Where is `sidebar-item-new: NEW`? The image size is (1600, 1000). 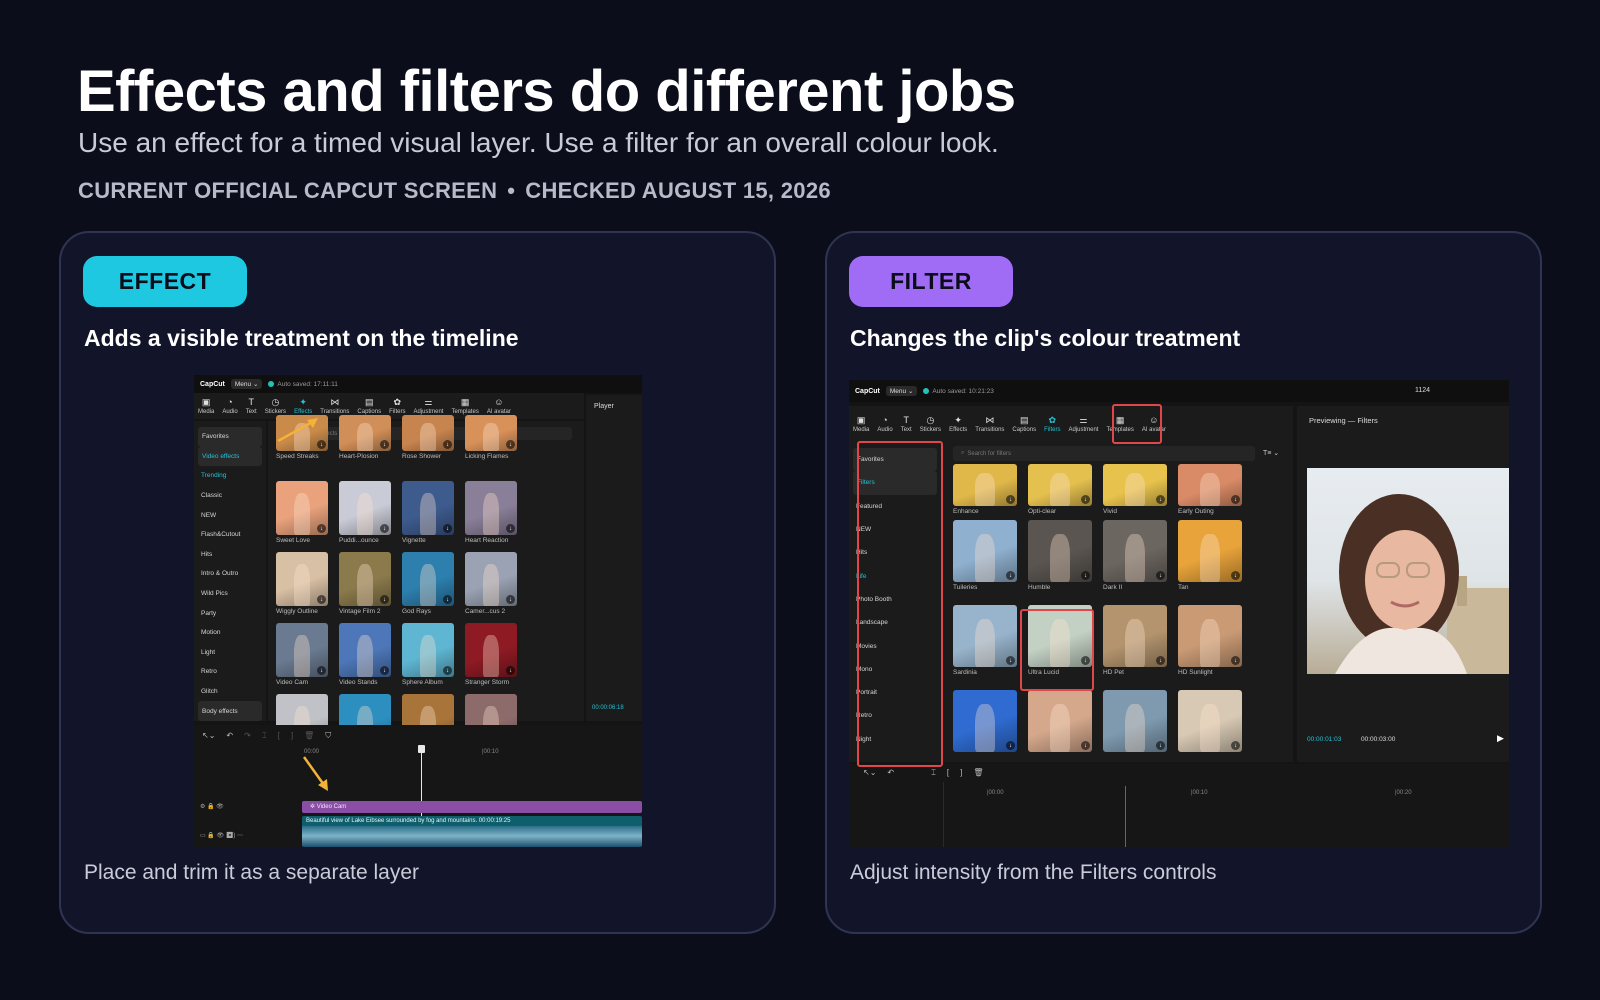 sidebar-item-new: NEW is located at coordinates (230, 515).